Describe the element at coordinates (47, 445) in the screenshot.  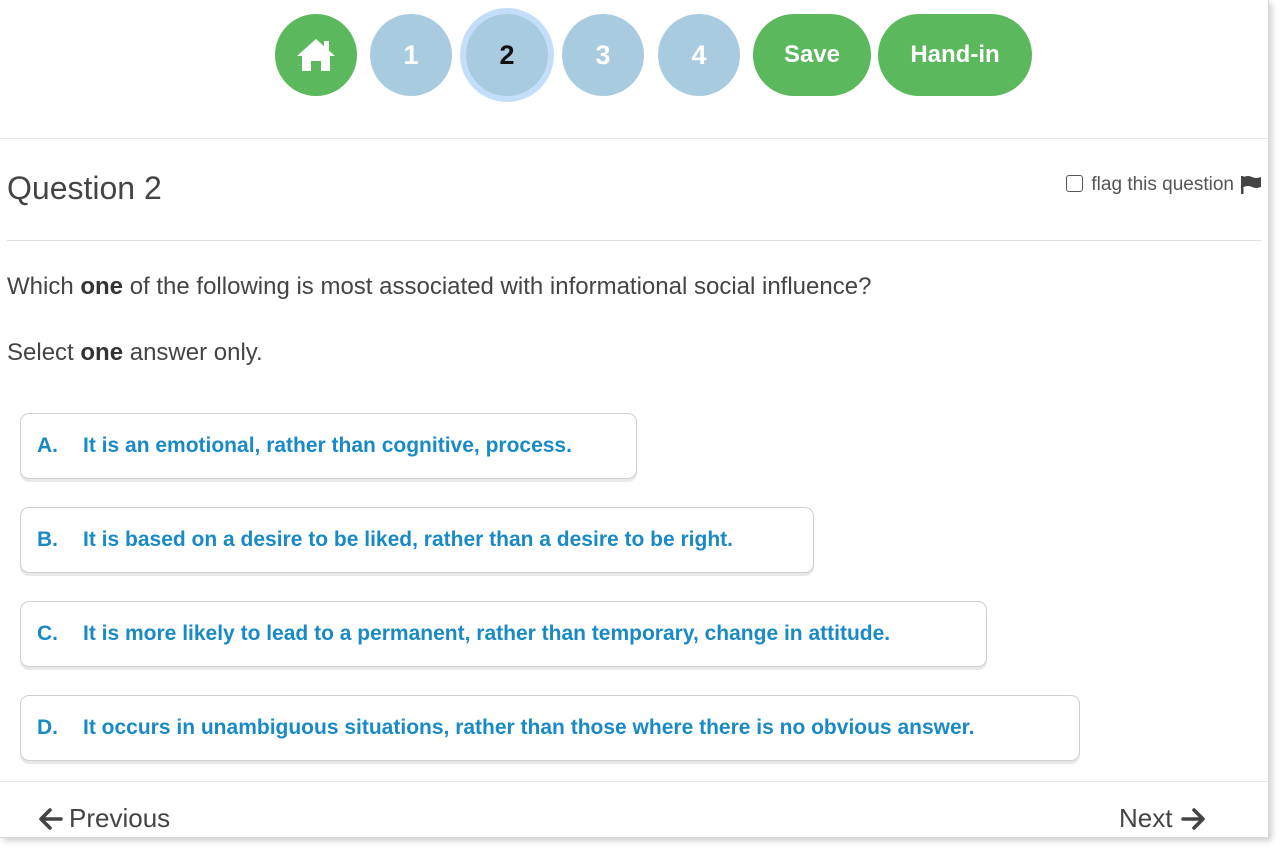
I see `option-letter: A.` at that location.